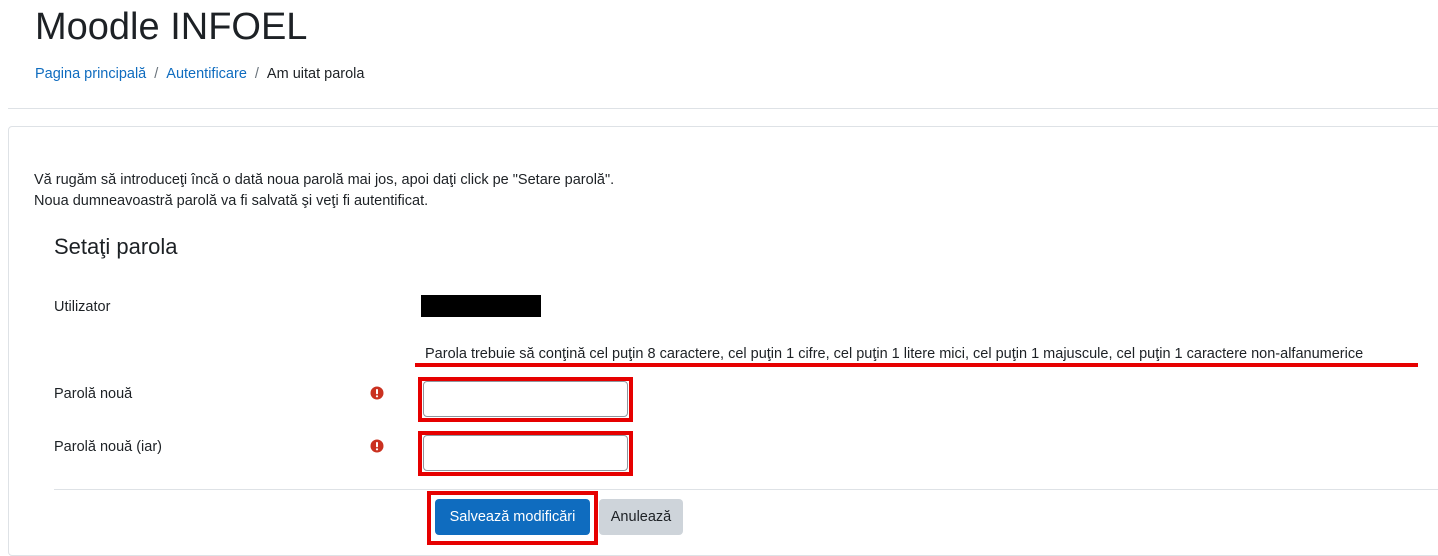 The width and height of the screenshot is (1438, 556). I want to click on breadcrumb-login-link: Autentificare, so click(206, 74).